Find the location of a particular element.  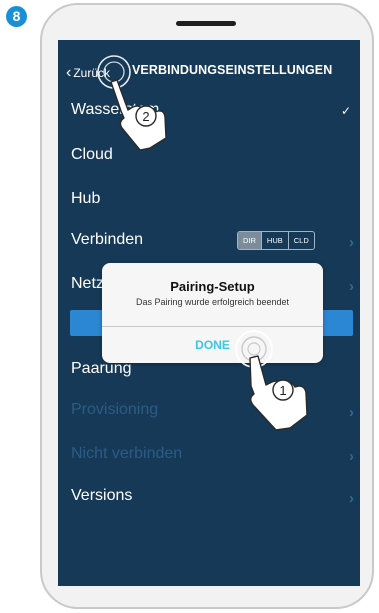

row-verbinden: Verbinden is located at coordinates (107, 240).